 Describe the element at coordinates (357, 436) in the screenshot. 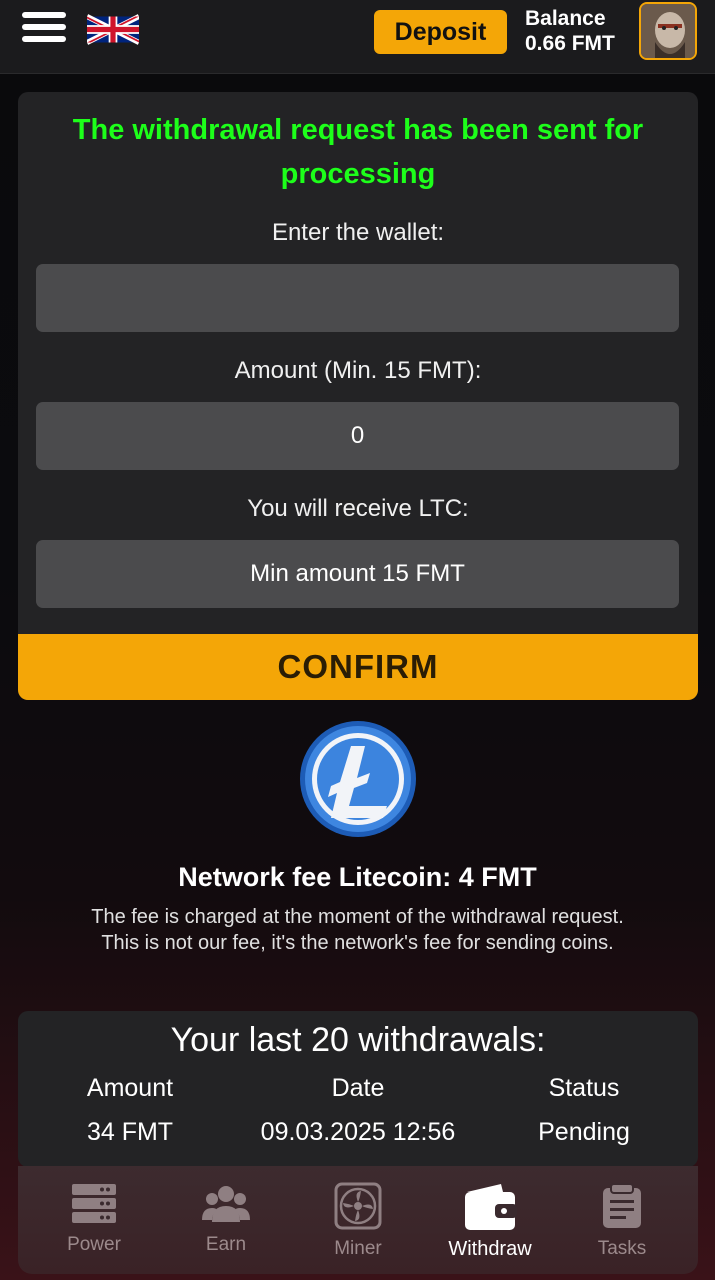

I see `amount-input` at that location.